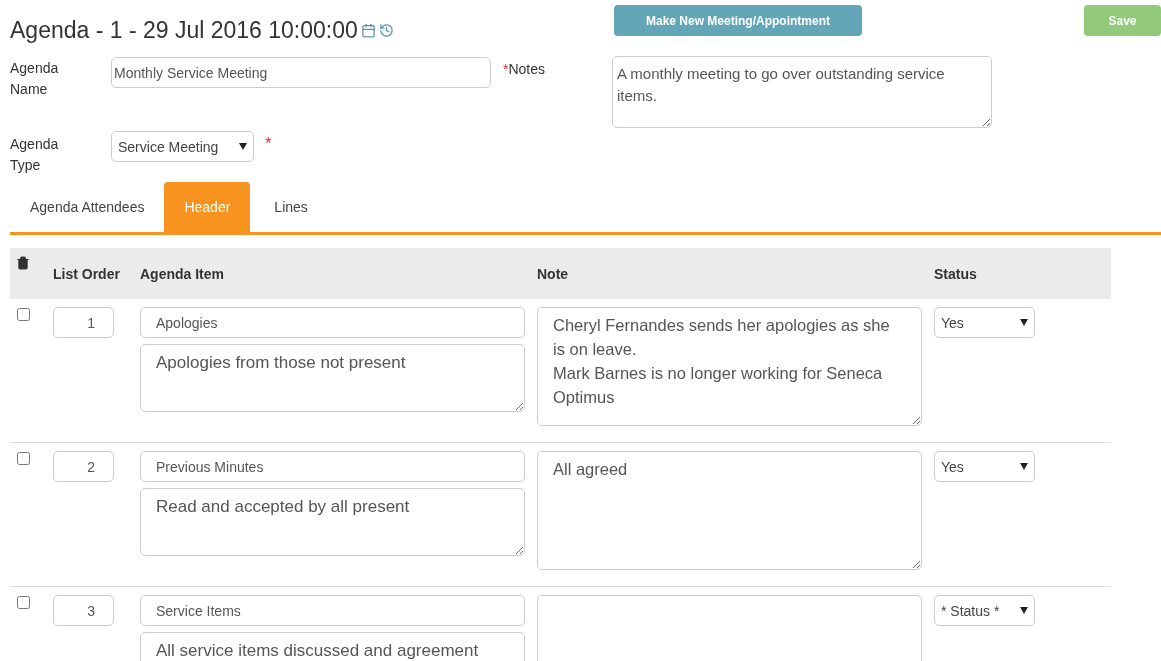 The image size is (1161, 661). Describe the element at coordinates (332, 378) in the screenshot. I see `item-description-field: Apologies from those not present` at that location.